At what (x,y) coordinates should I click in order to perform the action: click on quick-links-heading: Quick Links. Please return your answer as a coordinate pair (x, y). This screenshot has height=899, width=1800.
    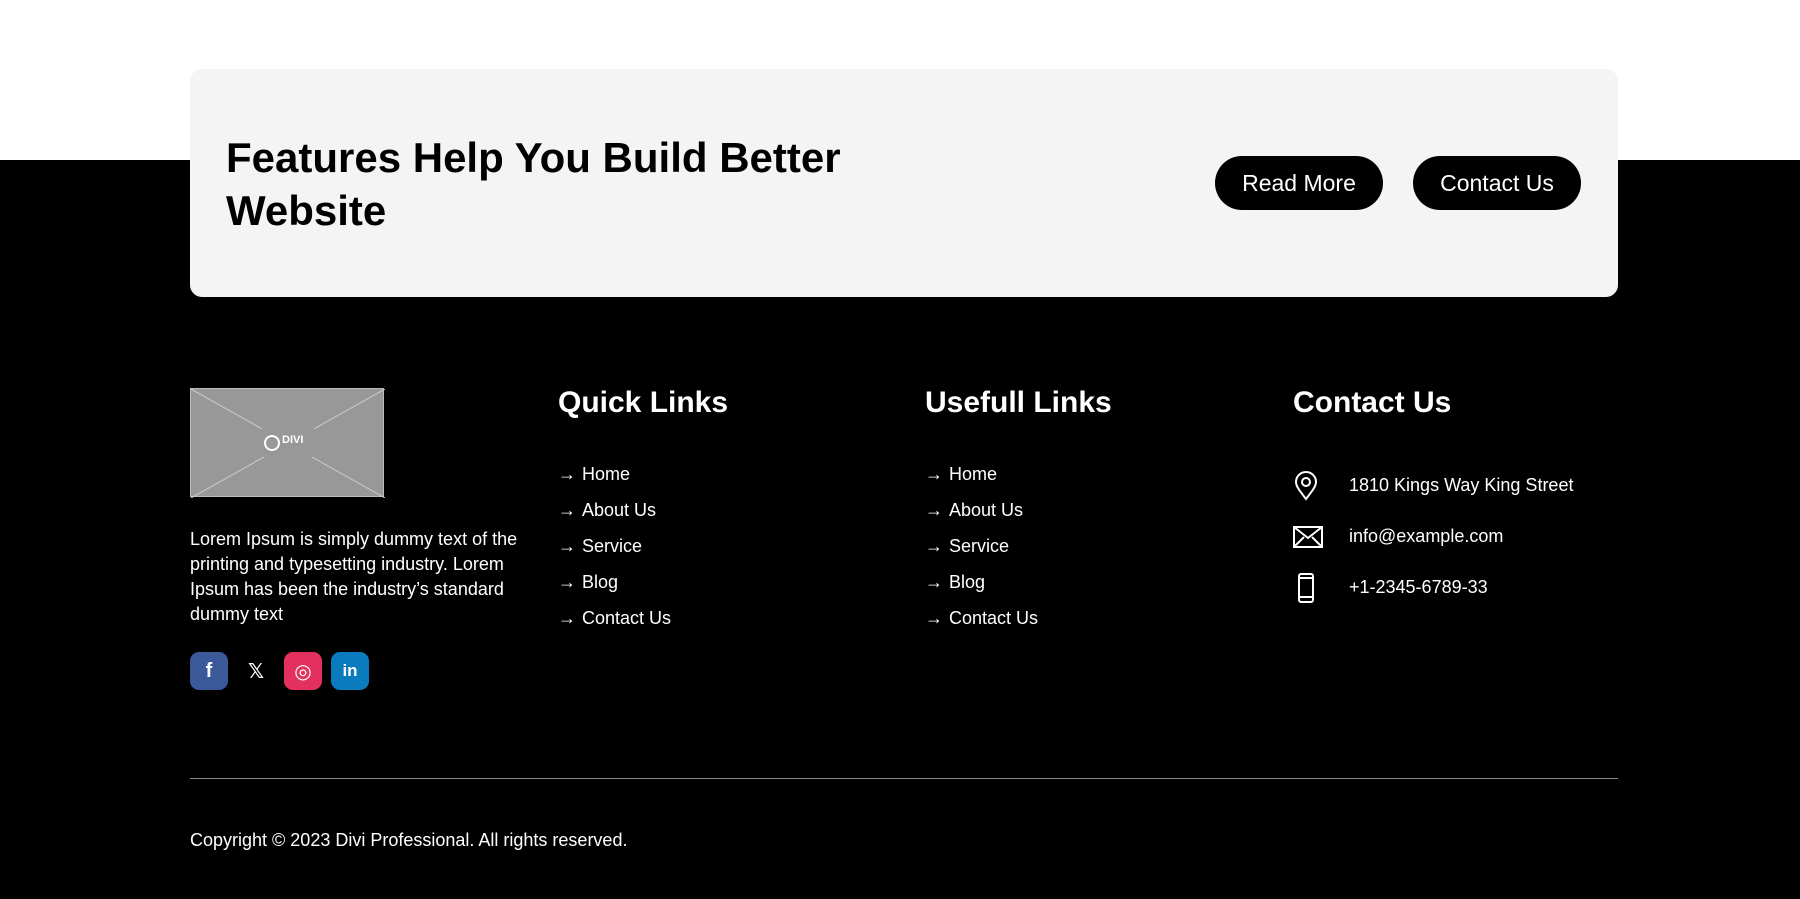
    Looking at the image, I should click on (643, 402).